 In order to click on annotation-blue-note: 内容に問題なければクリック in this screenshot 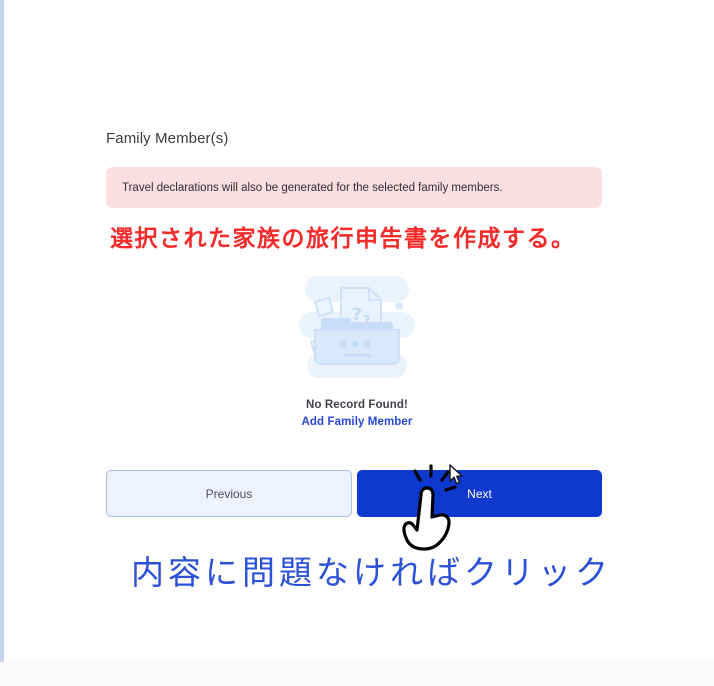, I will do `click(371, 572)`.